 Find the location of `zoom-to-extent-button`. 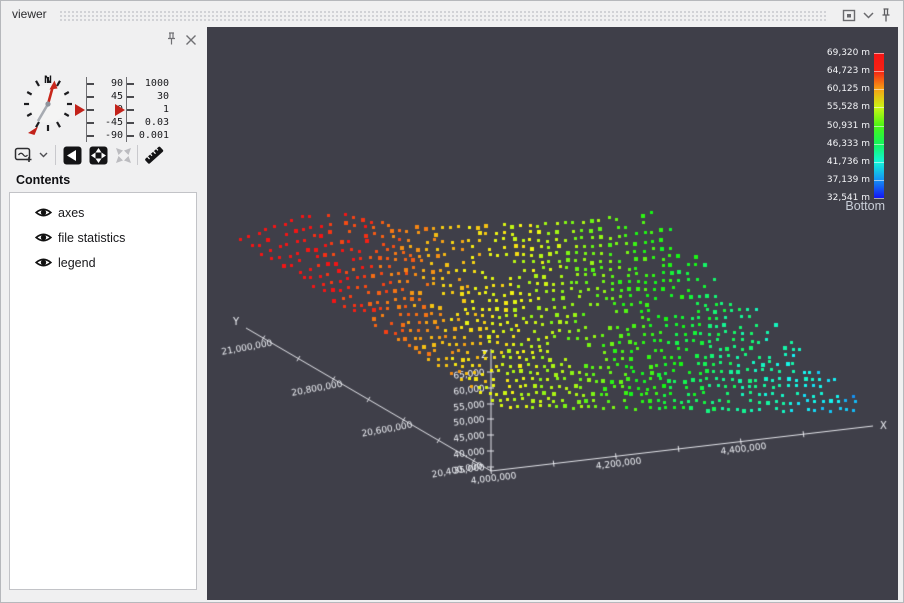

zoom-to-extent-button is located at coordinates (72, 155).